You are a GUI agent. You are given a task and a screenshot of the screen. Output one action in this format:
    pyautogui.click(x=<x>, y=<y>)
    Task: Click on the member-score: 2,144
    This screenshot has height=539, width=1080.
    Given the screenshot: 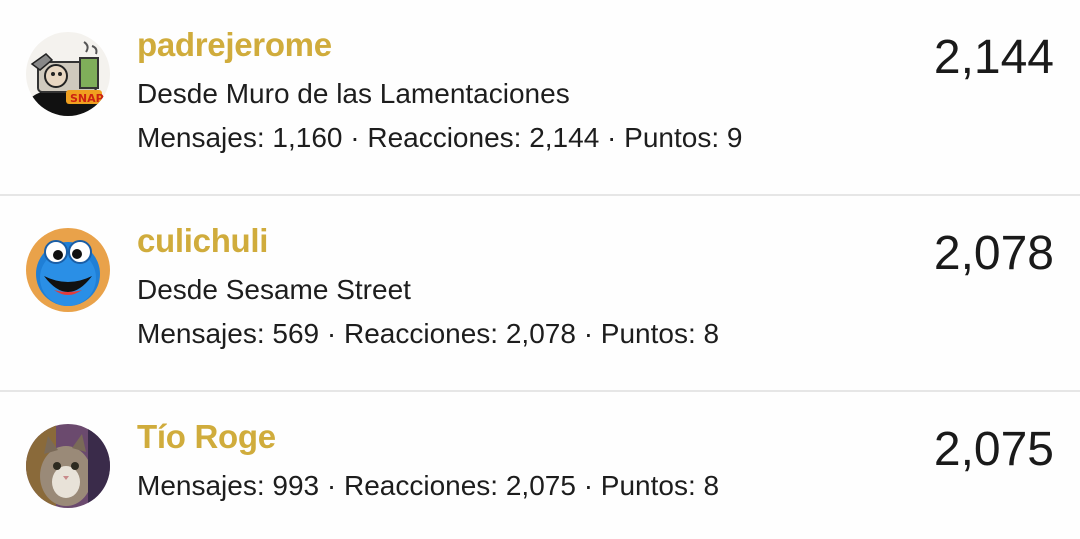 What is the action you would take?
    pyautogui.click(x=993, y=57)
    